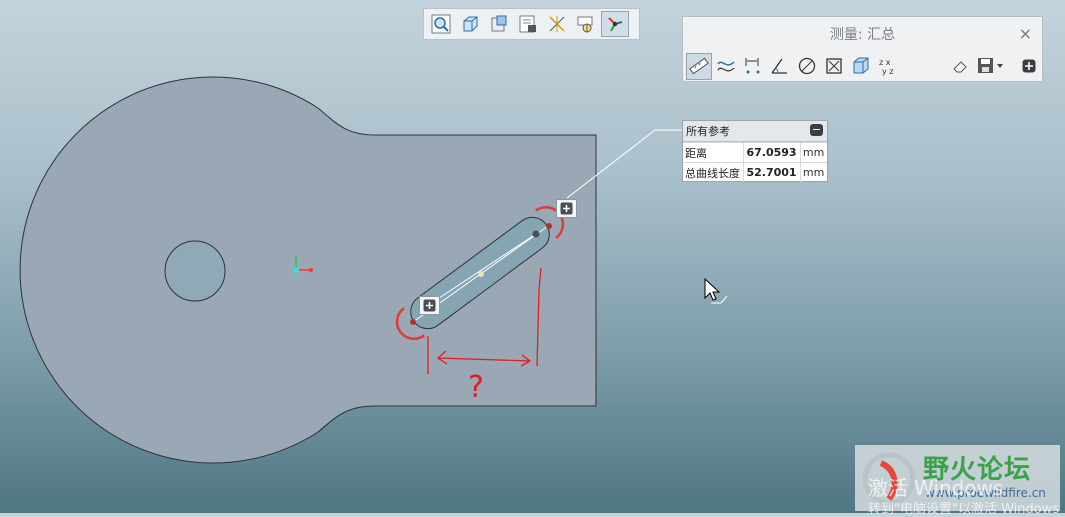  I want to click on layer-icon, so click(586, 24).